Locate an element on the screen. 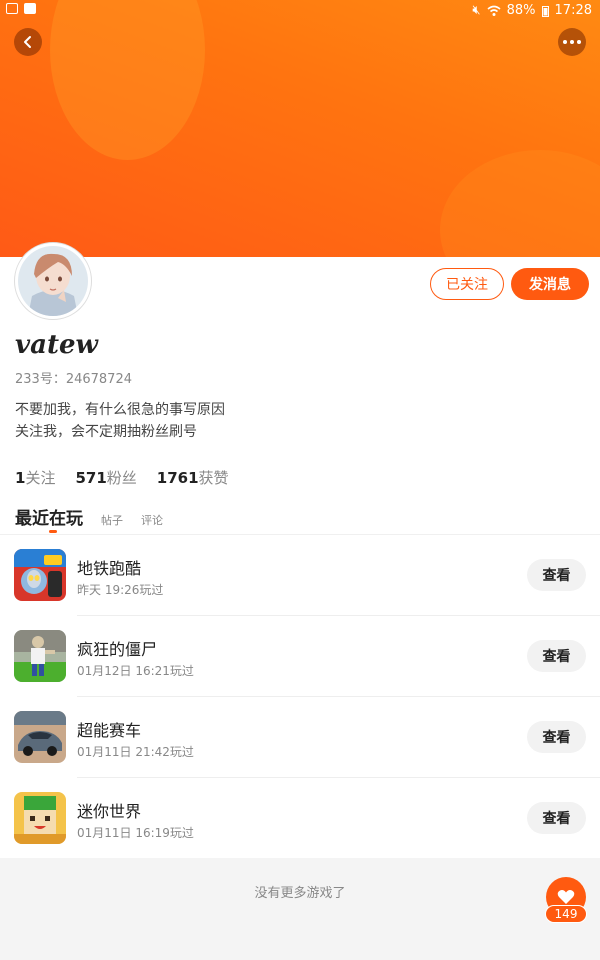  user-id: 233号：24678724 is located at coordinates (73, 379).